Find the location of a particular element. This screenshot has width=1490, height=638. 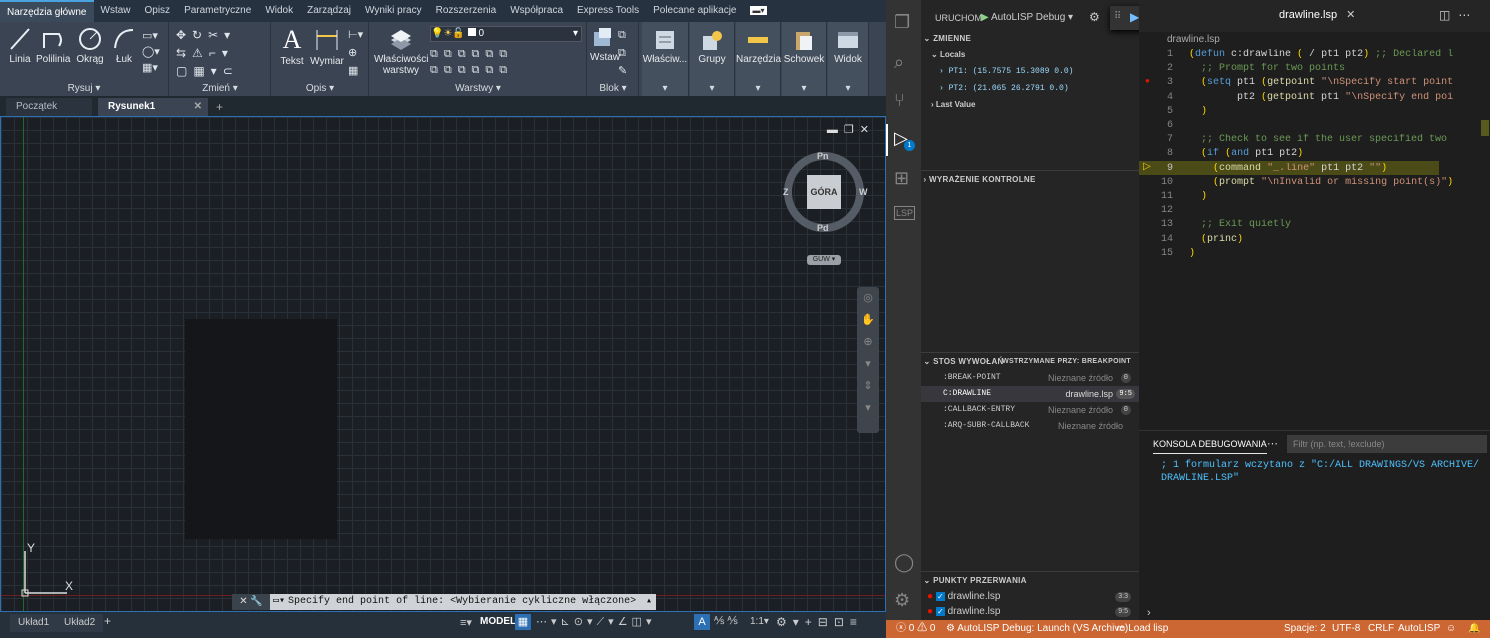

breakpoint-item: ● ✓ drawline.lsp 9:5 is located at coordinates (1030, 612).